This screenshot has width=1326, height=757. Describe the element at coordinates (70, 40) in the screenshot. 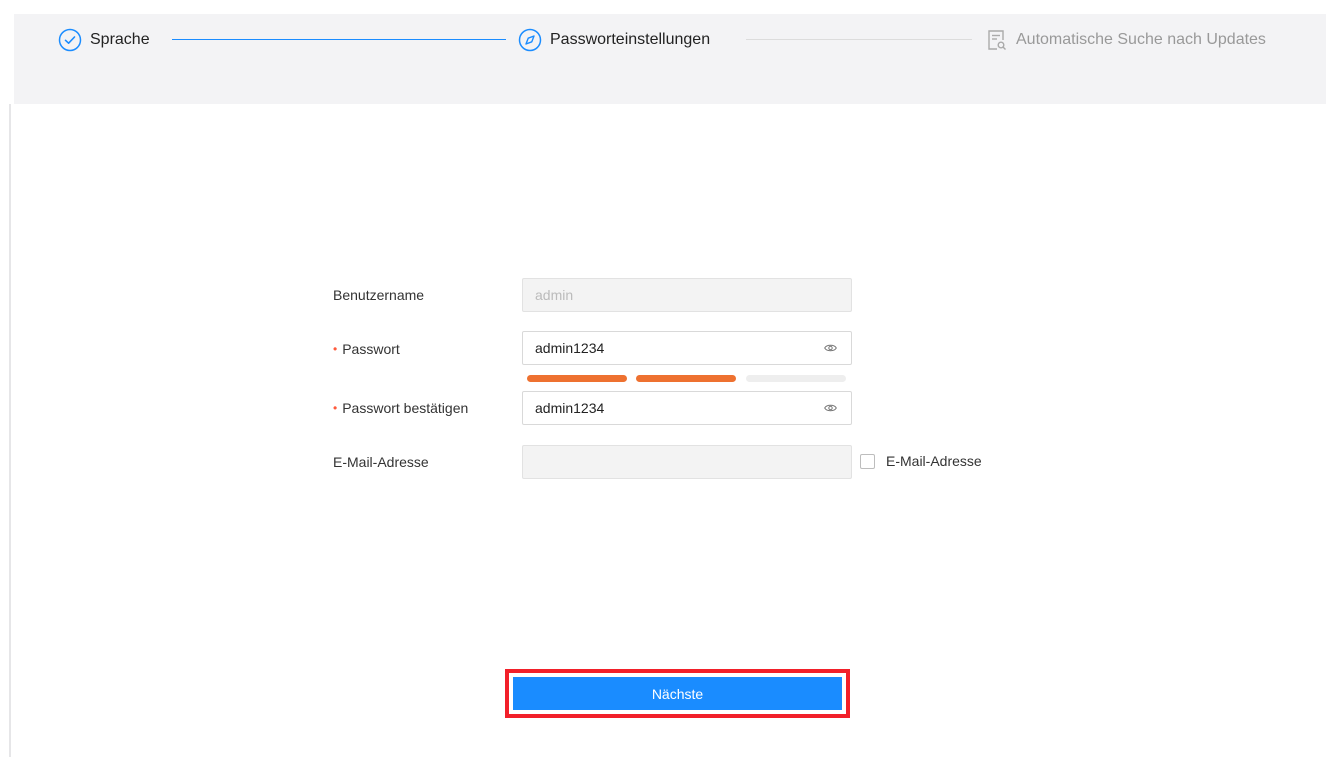

I see `check-circle-icon` at that location.